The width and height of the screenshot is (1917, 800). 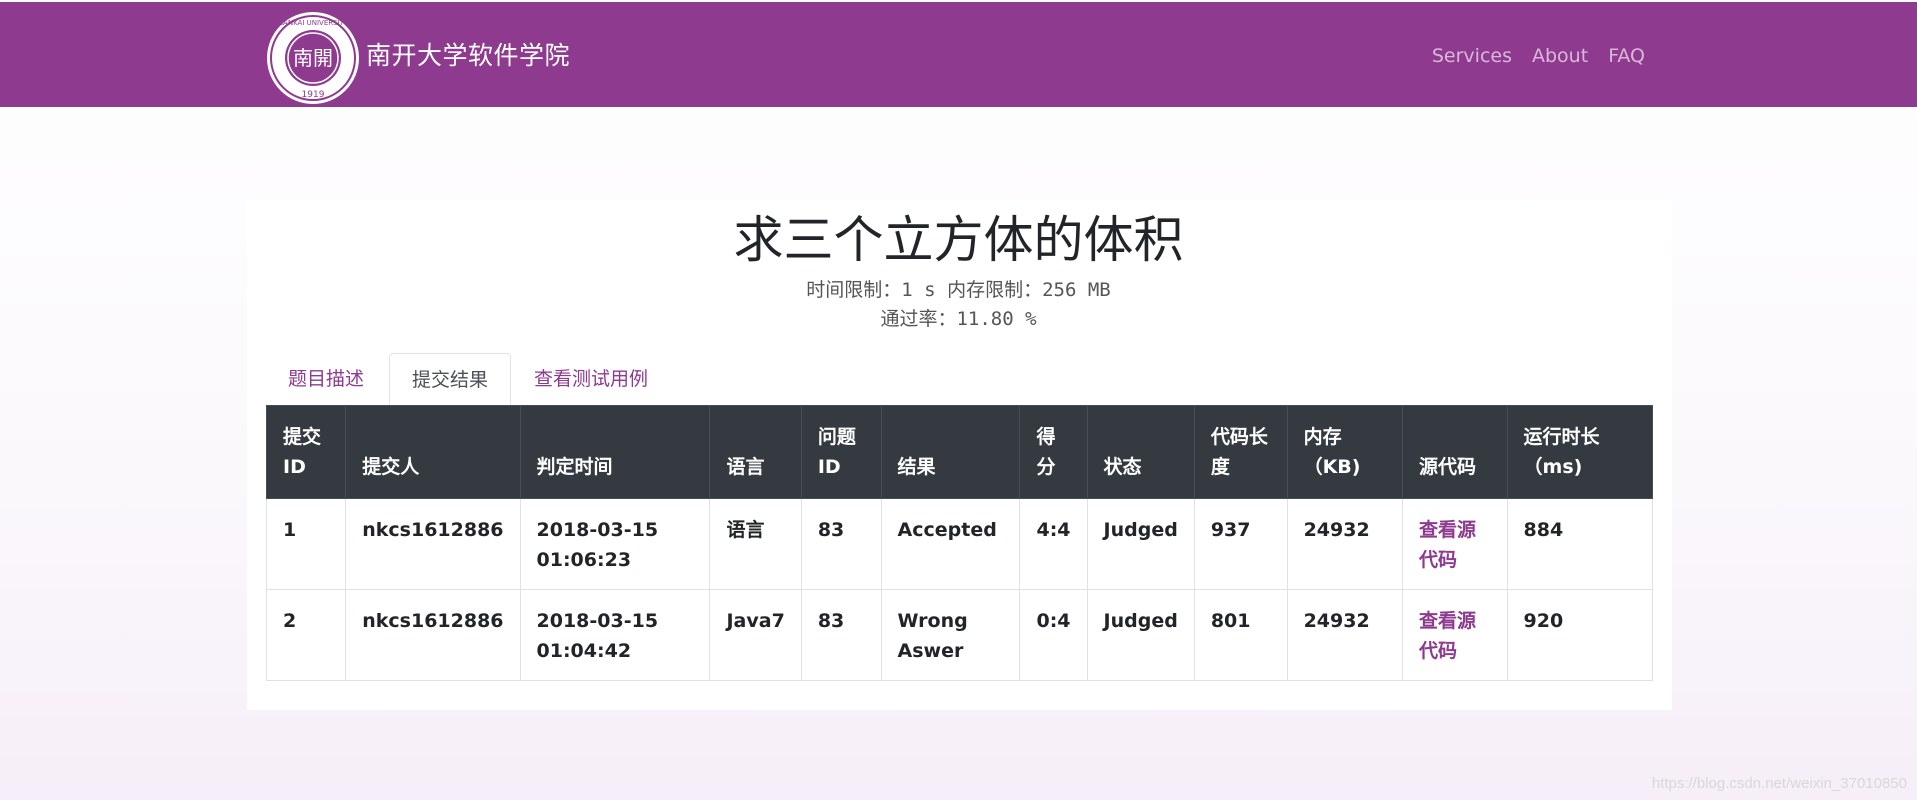 I want to click on tab-description: 题目描述, so click(x=326, y=379).